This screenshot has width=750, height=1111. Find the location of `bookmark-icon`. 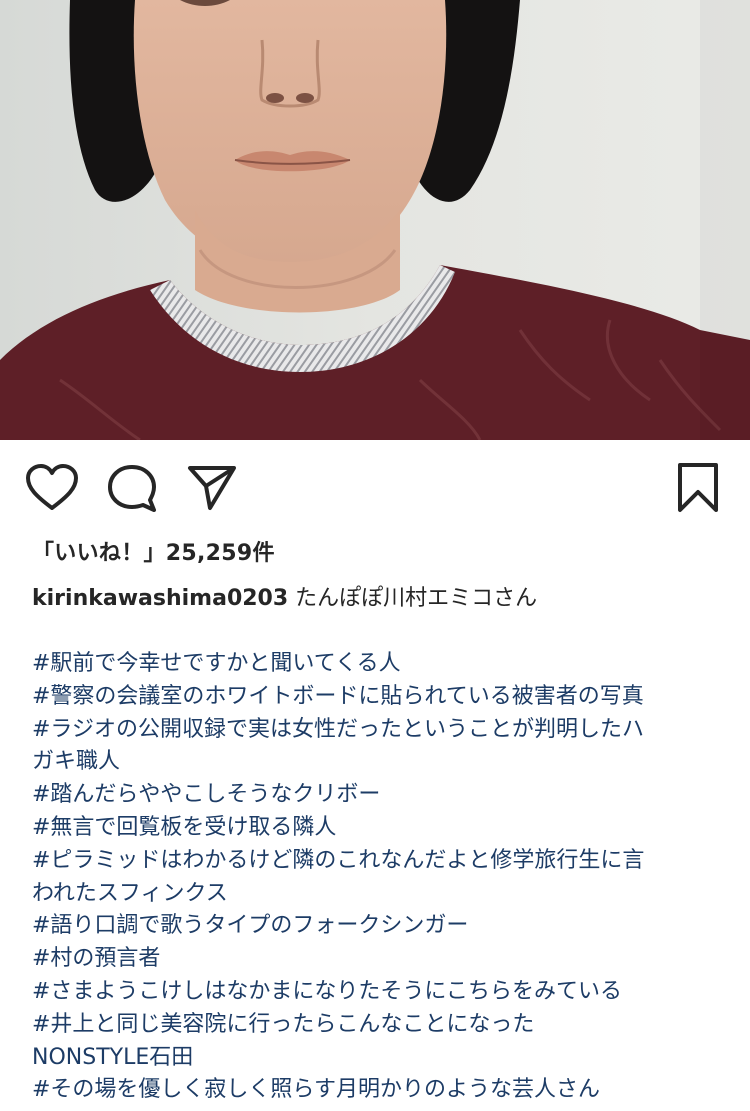

bookmark-icon is located at coordinates (698, 490).